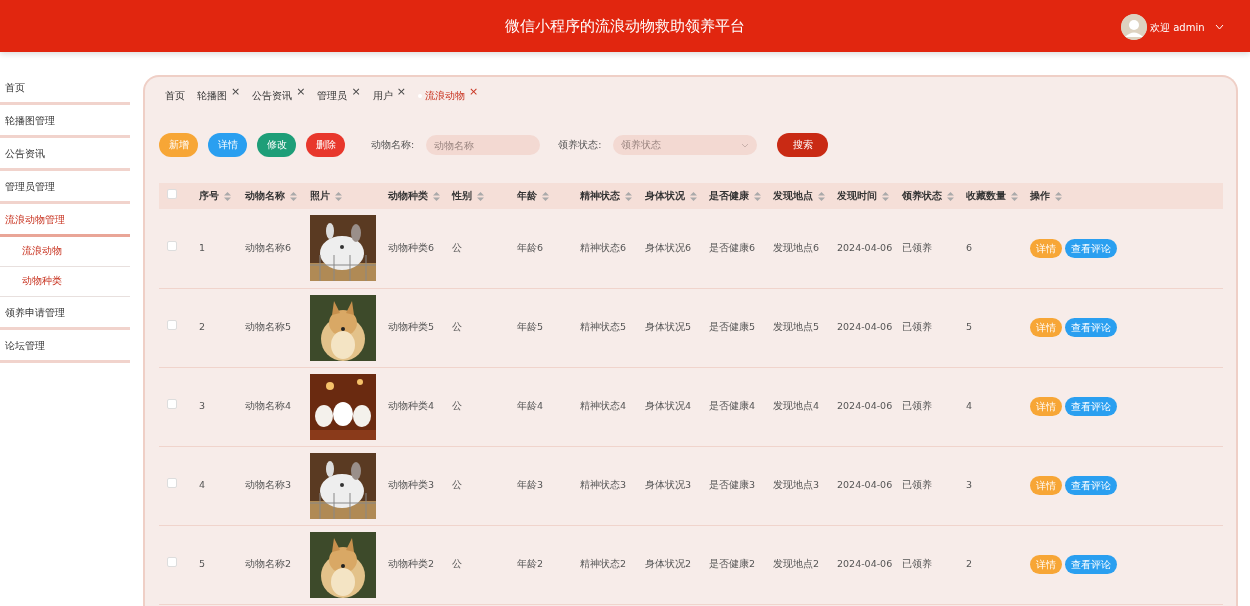  Describe the element at coordinates (600, 195) in the screenshot. I see `column-header: 精神状态` at that location.